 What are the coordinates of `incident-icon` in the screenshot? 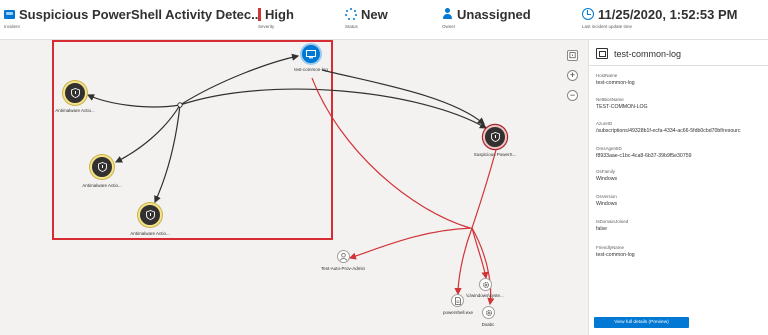 It's located at (9, 14).